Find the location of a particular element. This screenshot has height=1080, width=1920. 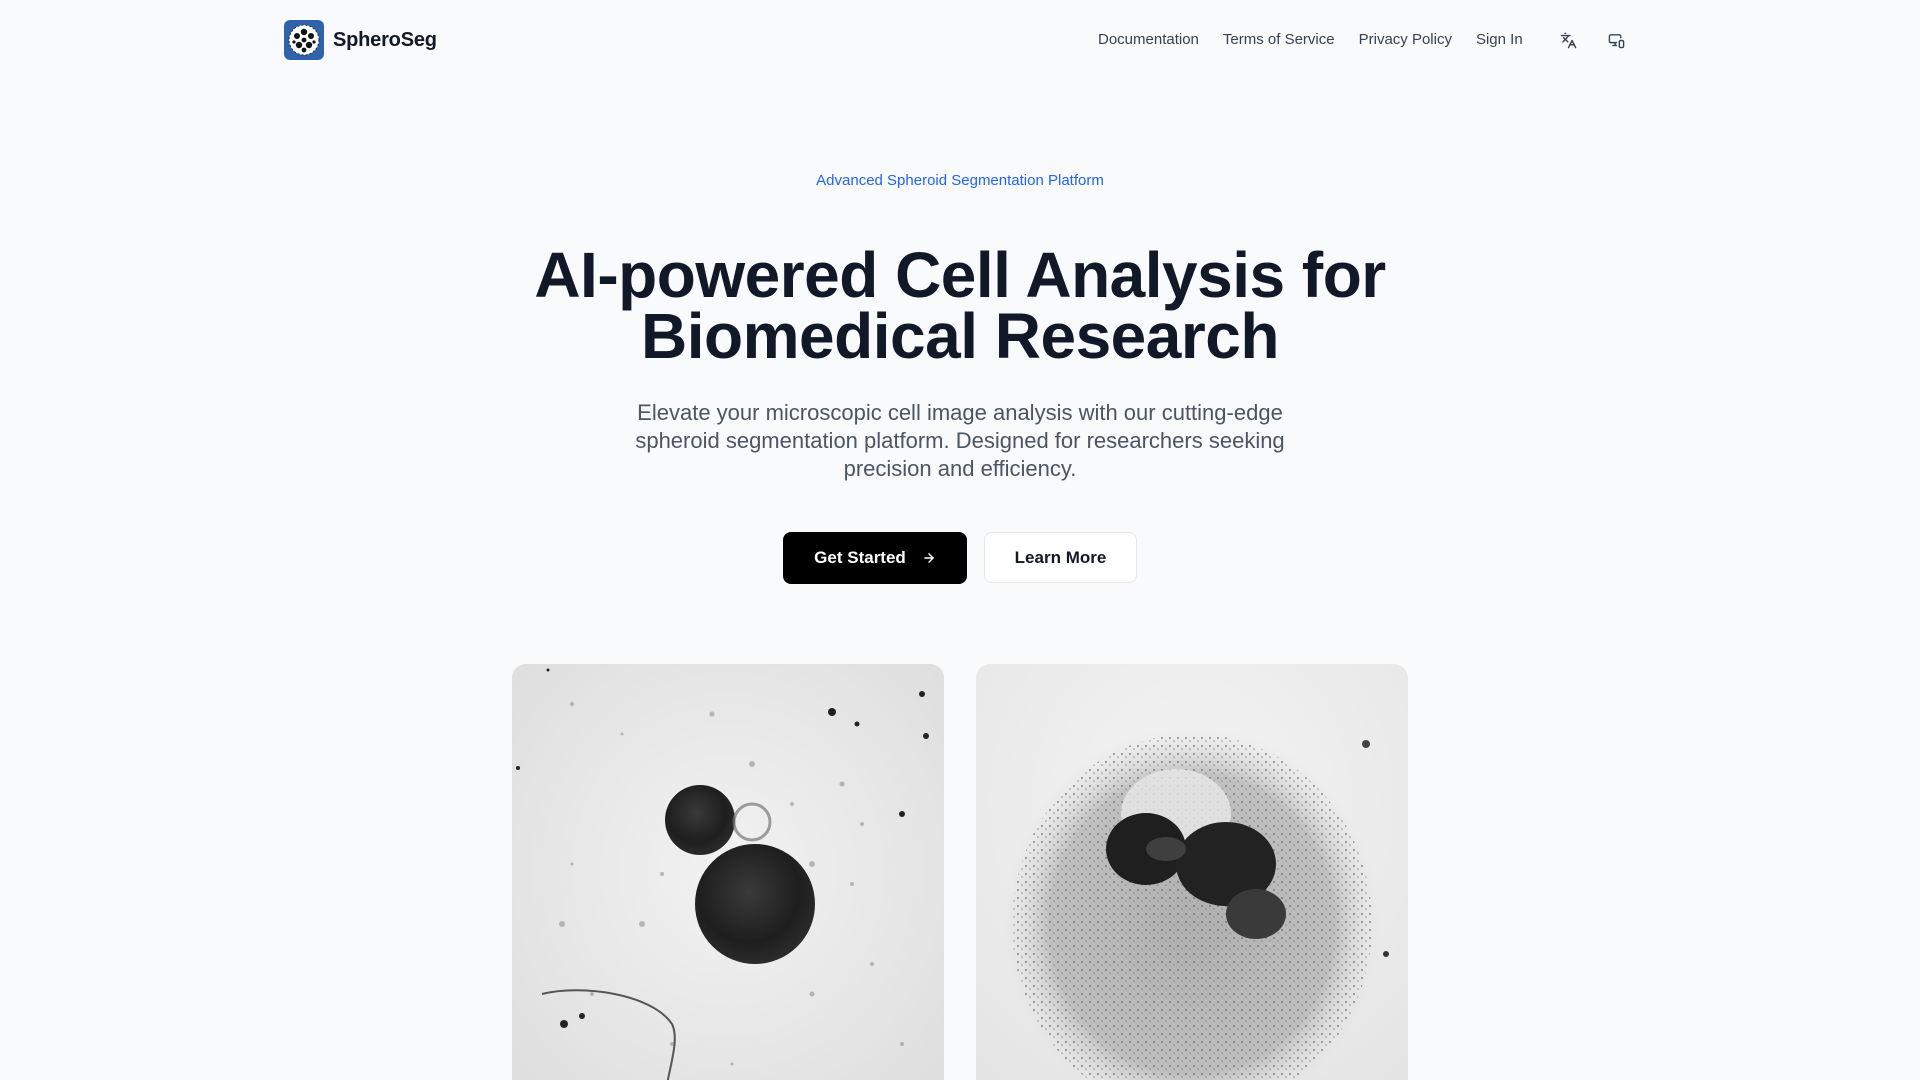

get-started-label: Get Started is located at coordinates (860, 557).